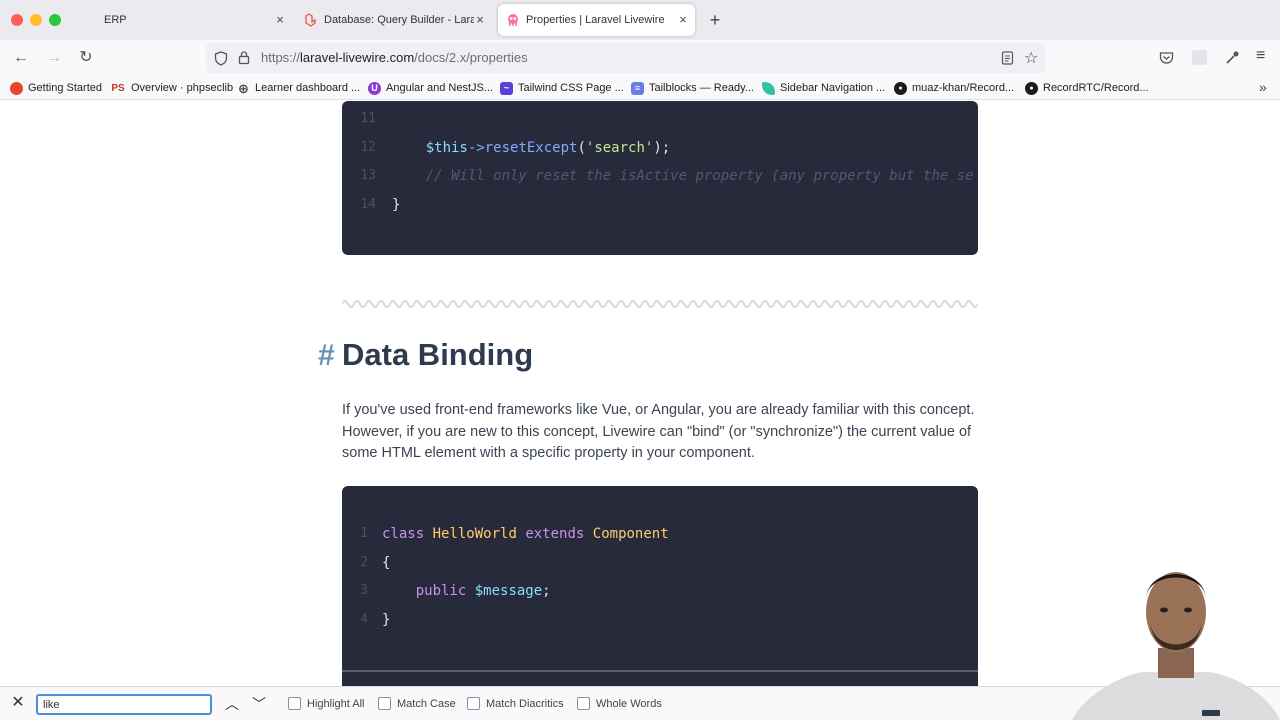  What do you see at coordinates (660, 121) in the screenshot?
I see `code-line: 11` at bounding box center [660, 121].